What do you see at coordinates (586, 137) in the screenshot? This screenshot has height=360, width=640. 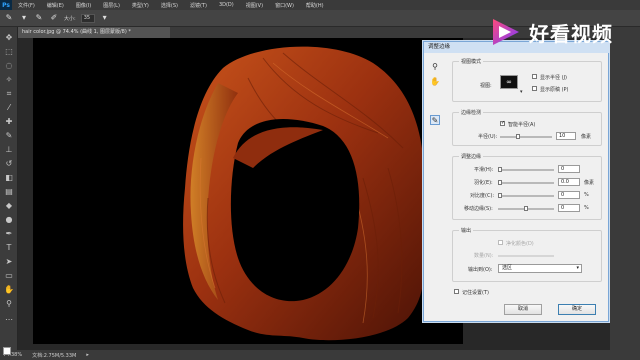 I see `radius-unit: 像素` at bounding box center [586, 137].